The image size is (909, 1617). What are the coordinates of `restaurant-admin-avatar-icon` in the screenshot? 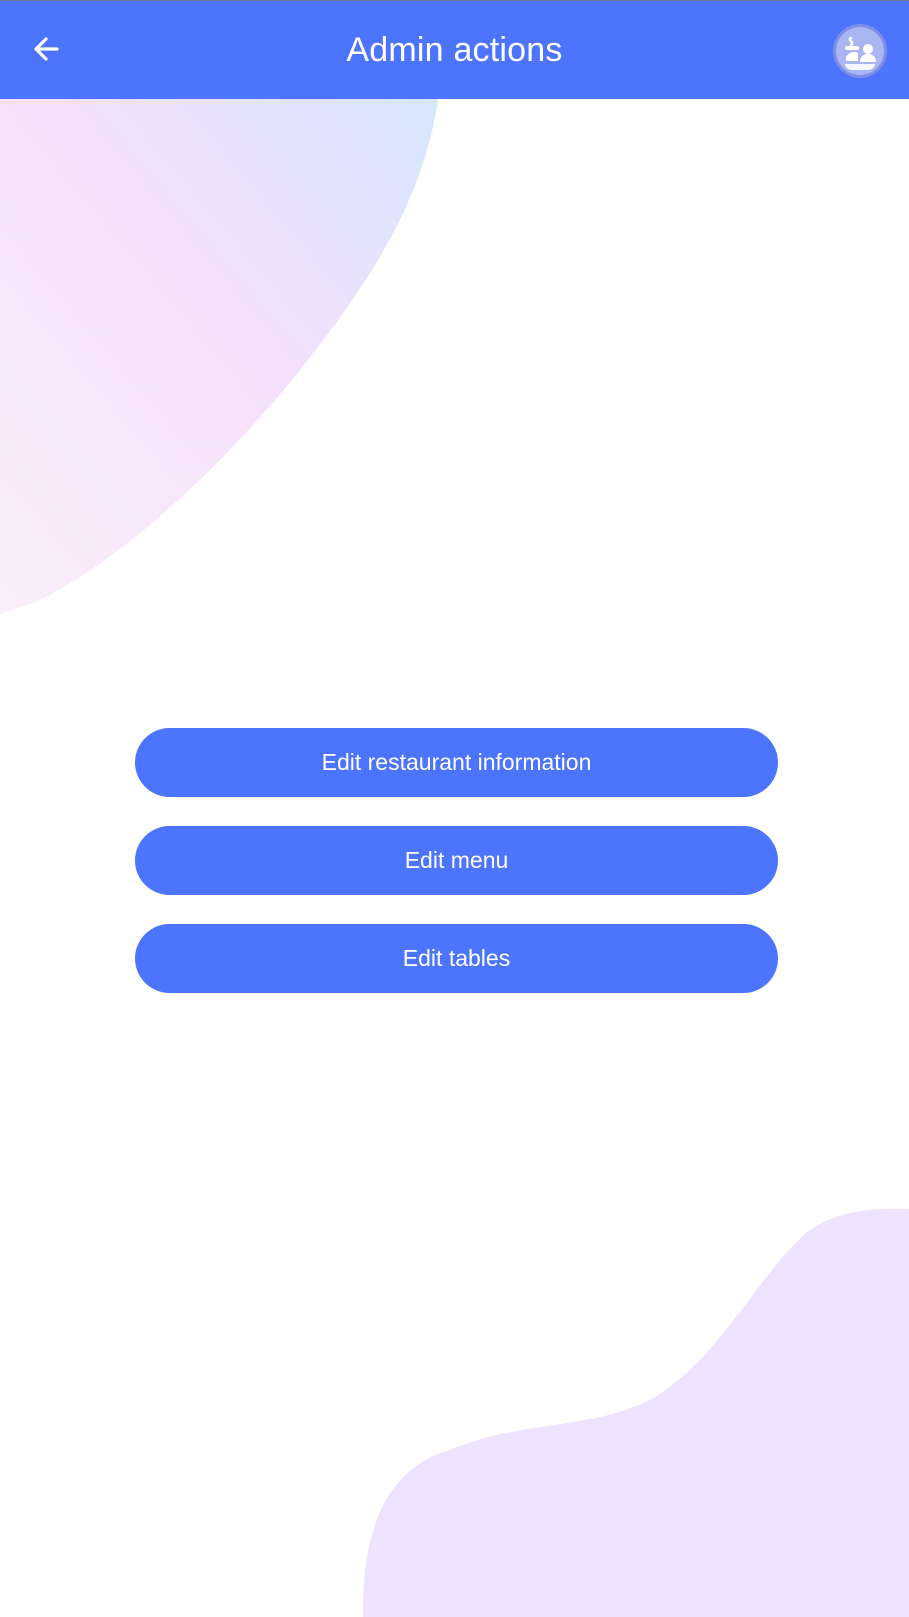 It's located at (860, 51).